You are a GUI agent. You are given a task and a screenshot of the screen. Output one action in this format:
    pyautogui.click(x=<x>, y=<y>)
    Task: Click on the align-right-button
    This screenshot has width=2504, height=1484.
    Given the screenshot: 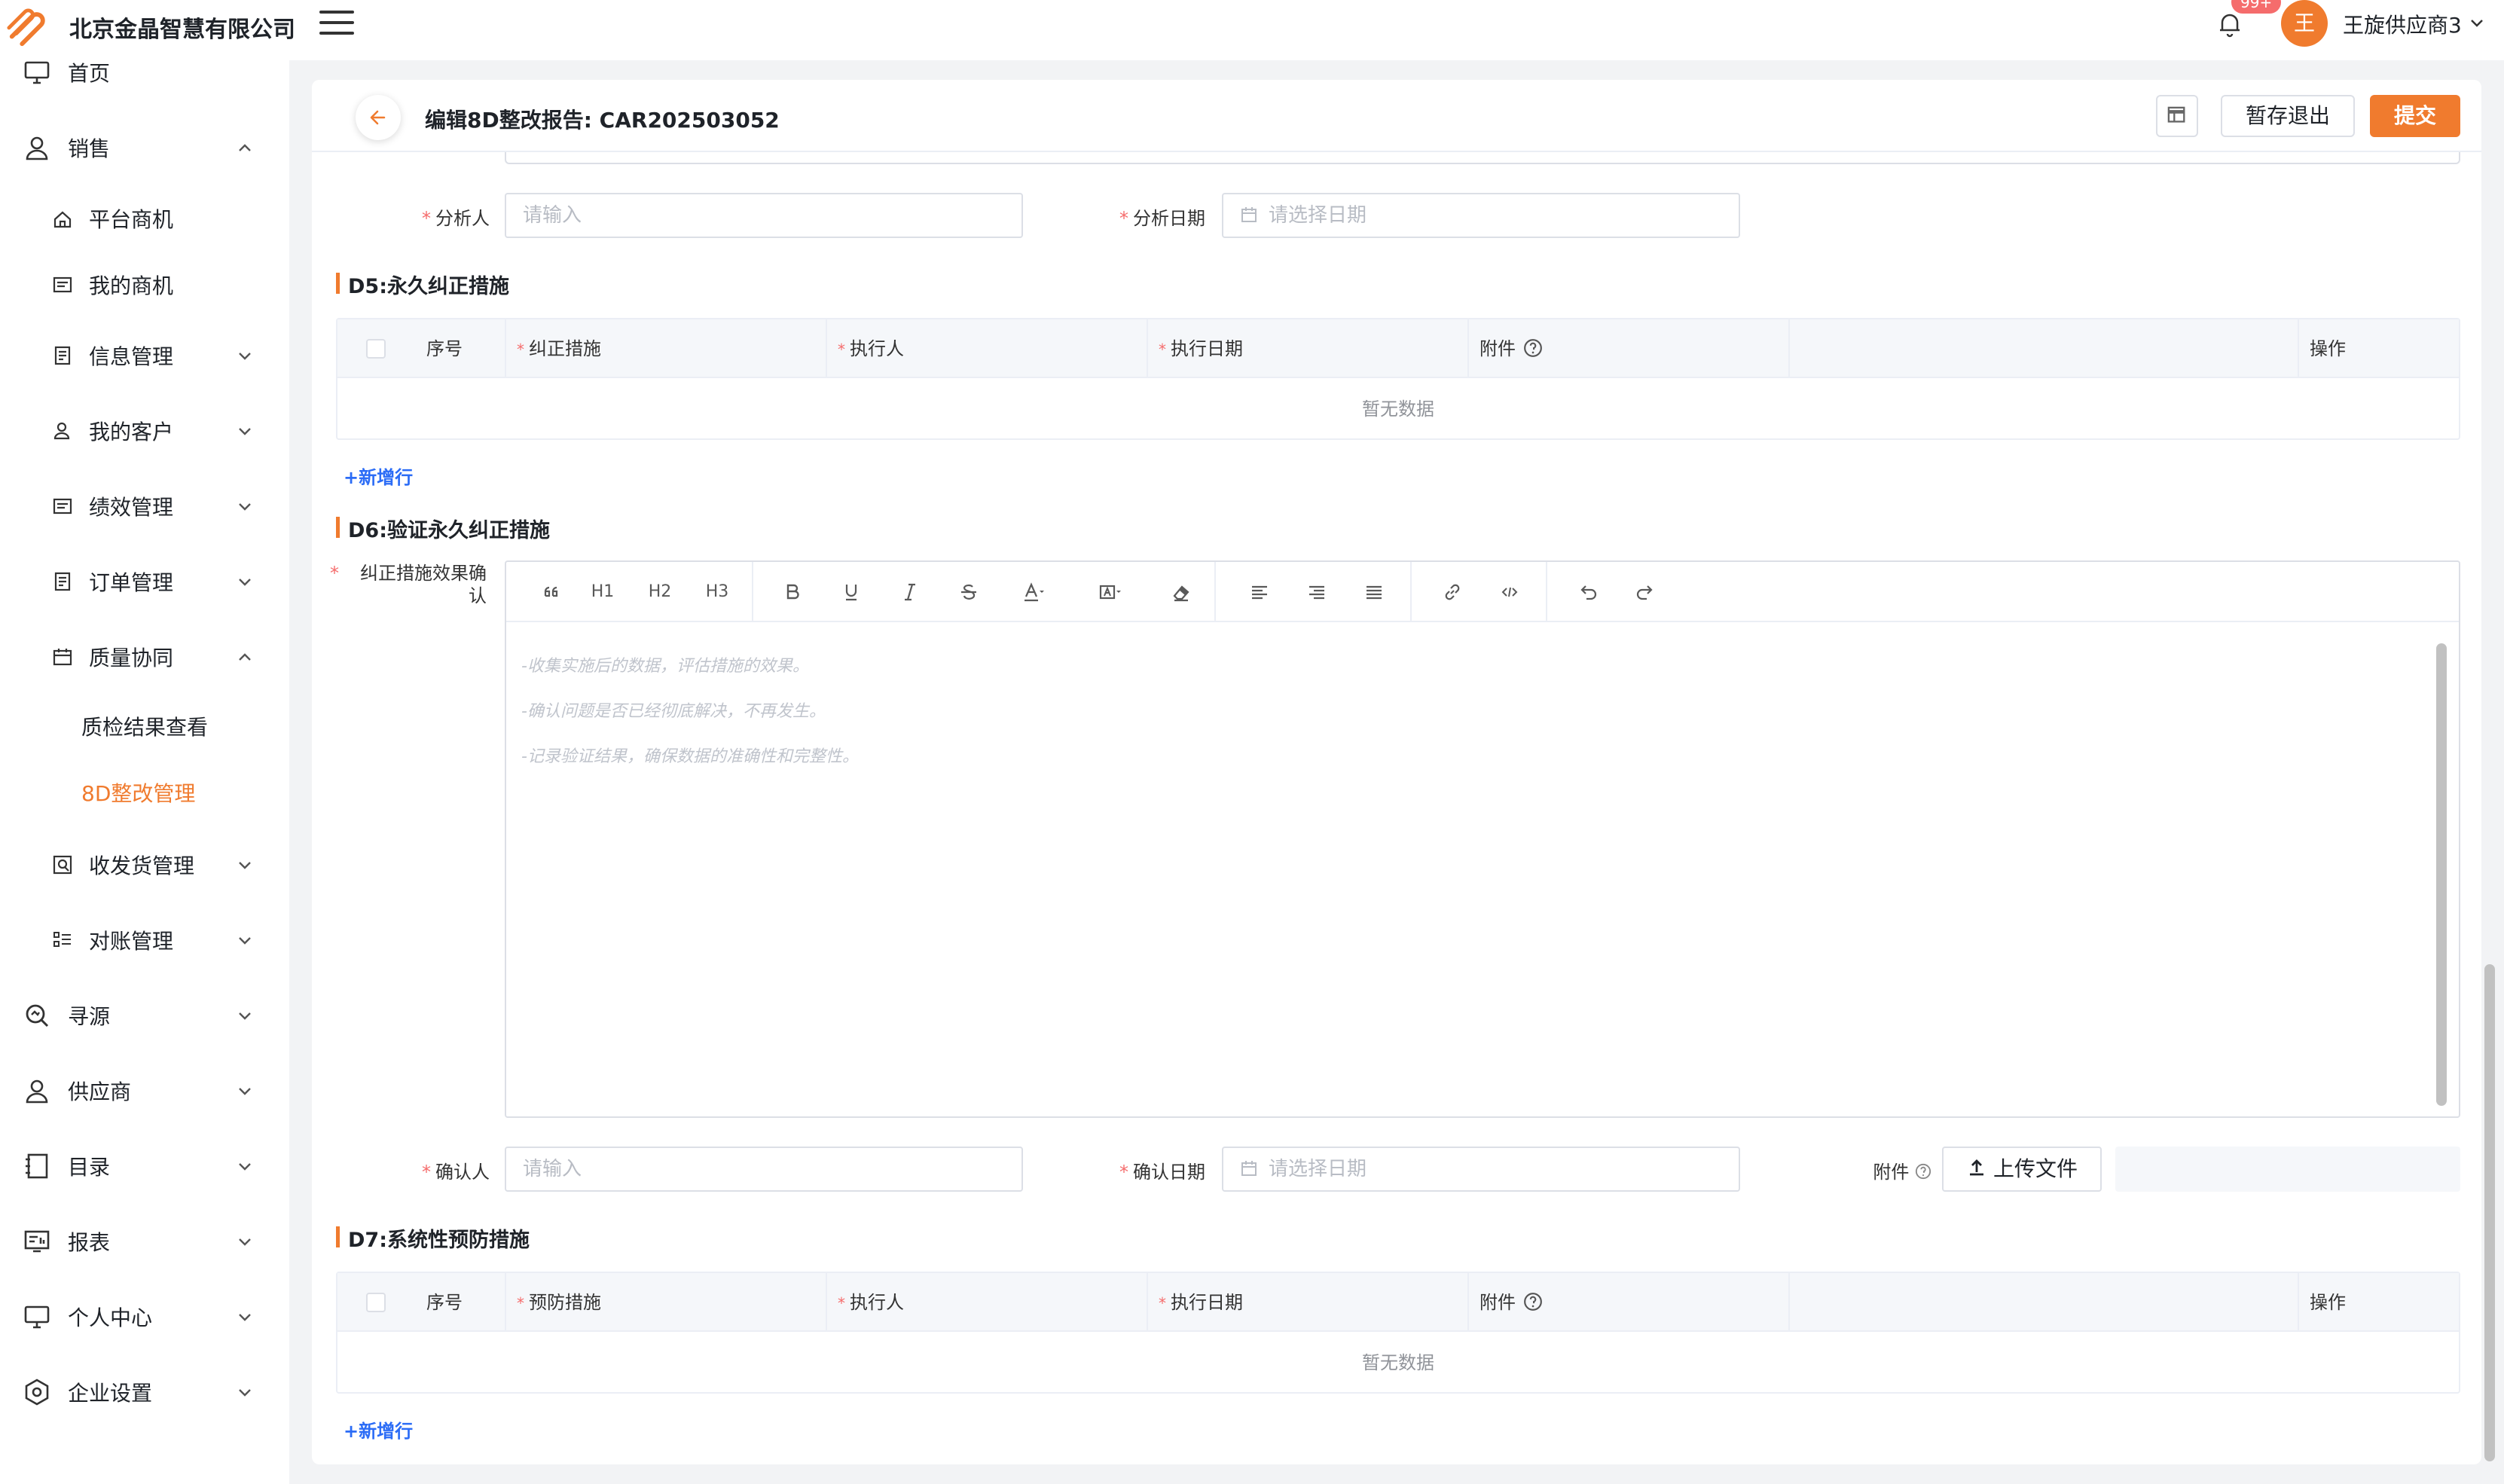 What is the action you would take?
    pyautogui.click(x=1317, y=592)
    